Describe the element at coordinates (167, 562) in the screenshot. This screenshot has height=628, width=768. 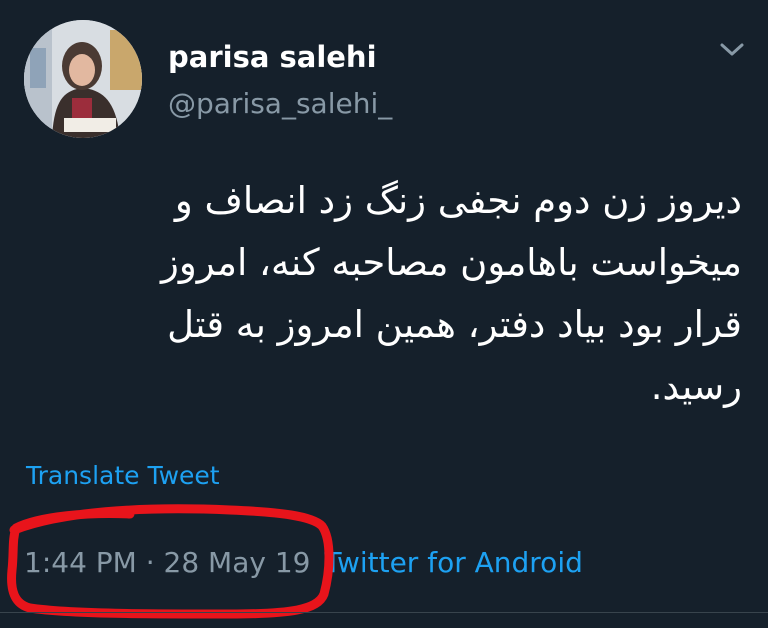
I see `tweet-timestamp: 1:44 PM · 28 May 19` at that location.